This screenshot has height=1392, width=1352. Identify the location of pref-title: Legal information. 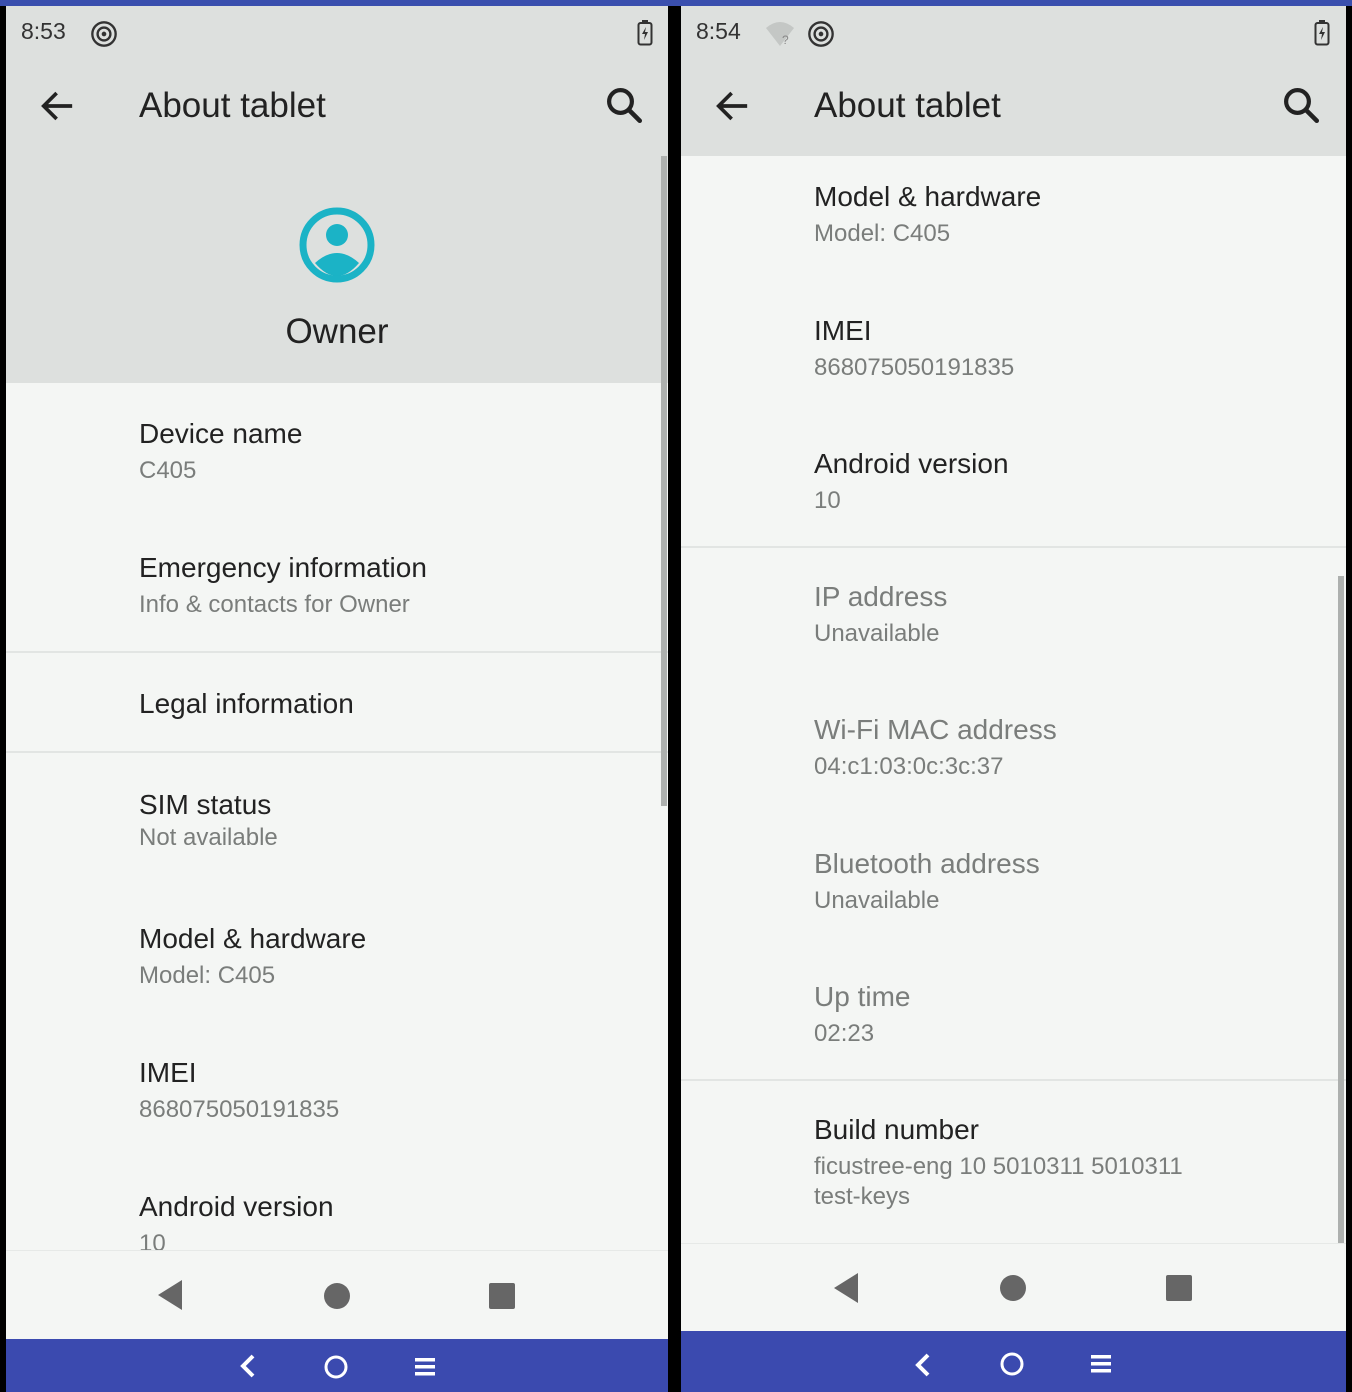
(246, 703).